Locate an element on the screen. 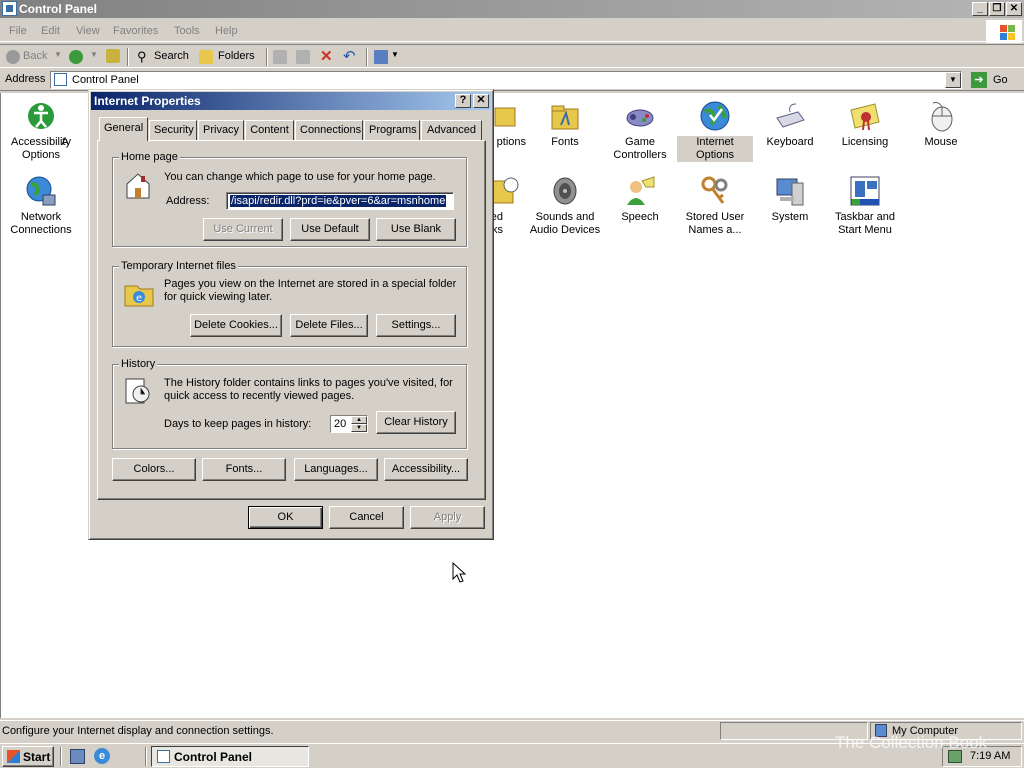  address-value: Control Panel is located at coordinates (105, 80).